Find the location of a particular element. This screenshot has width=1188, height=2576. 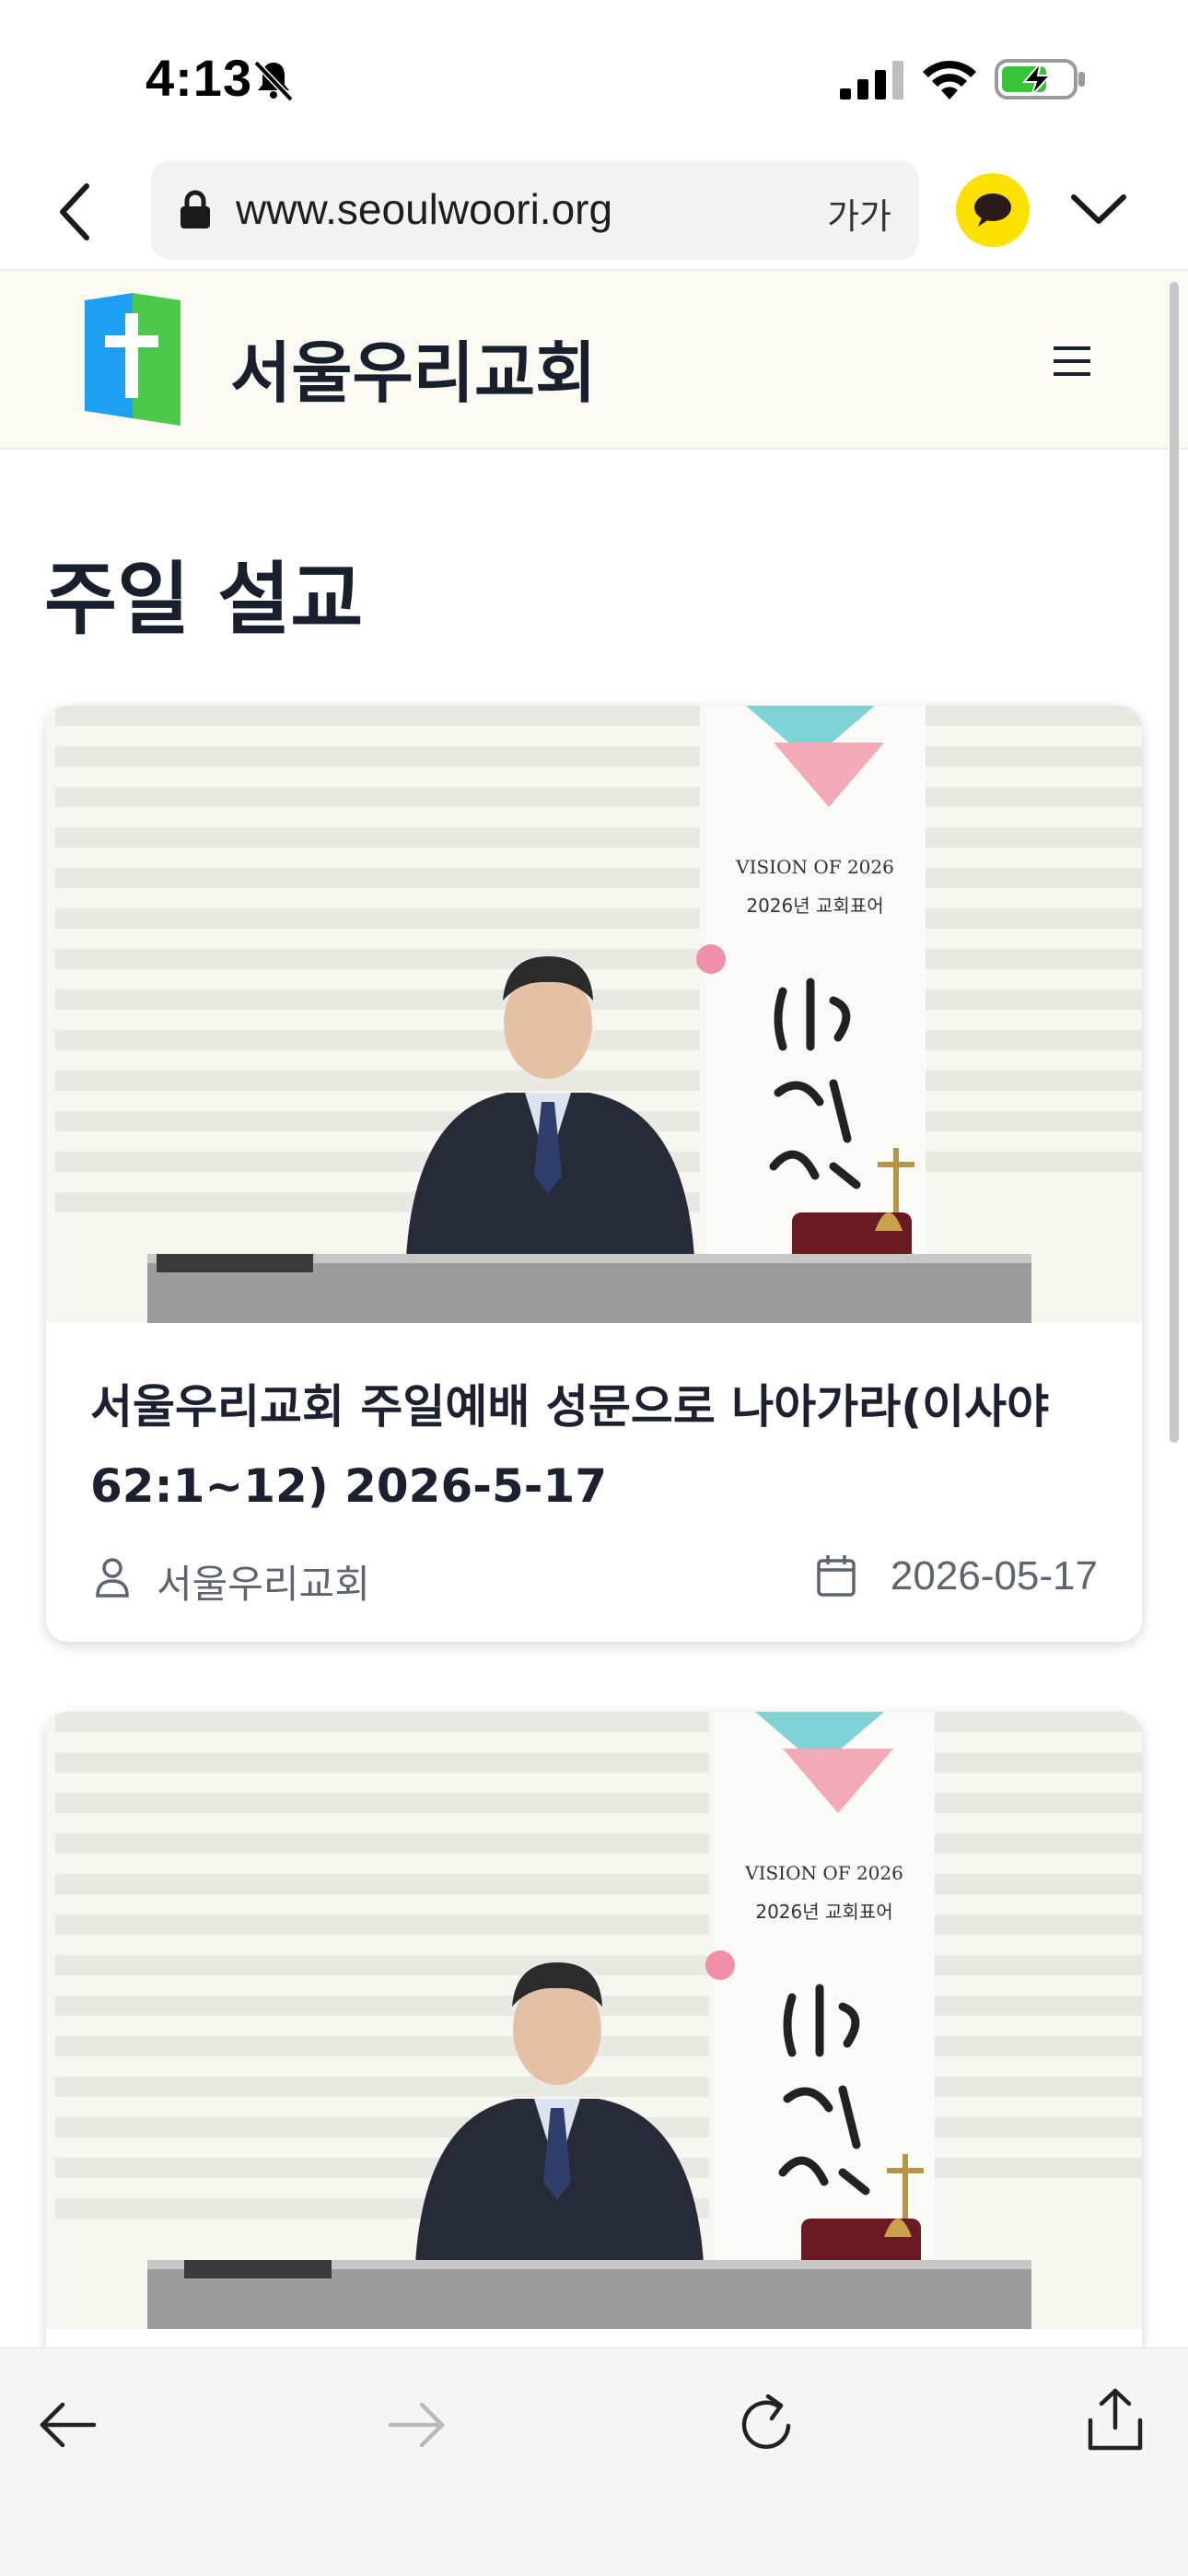

lock-icon is located at coordinates (195, 209).